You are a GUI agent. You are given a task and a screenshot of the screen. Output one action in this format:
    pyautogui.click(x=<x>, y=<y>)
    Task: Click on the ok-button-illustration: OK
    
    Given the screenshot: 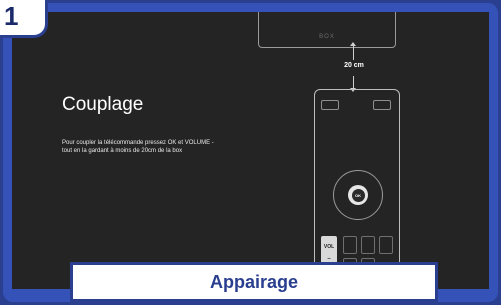 What is the action you would take?
    pyautogui.click(x=358, y=195)
    